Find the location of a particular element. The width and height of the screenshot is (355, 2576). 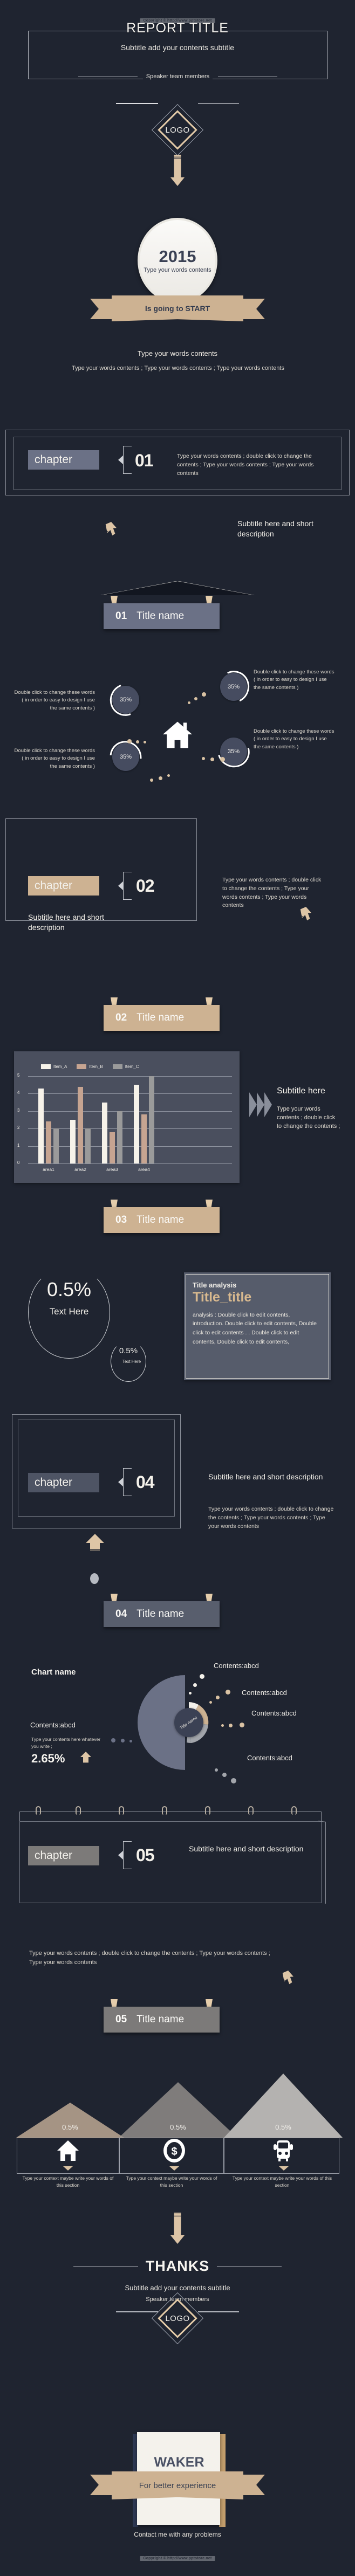

arrow-up-icon is located at coordinates (95, 1543).